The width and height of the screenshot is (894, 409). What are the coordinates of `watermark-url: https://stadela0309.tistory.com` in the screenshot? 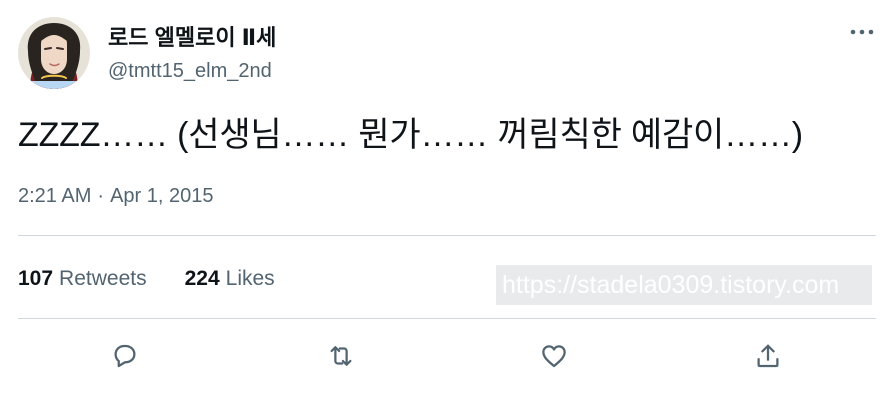 It's located at (684, 285).